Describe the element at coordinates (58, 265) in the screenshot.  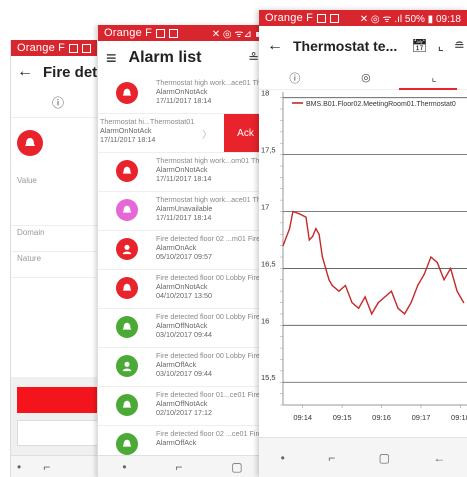
I see `nature-field: Nature` at that location.